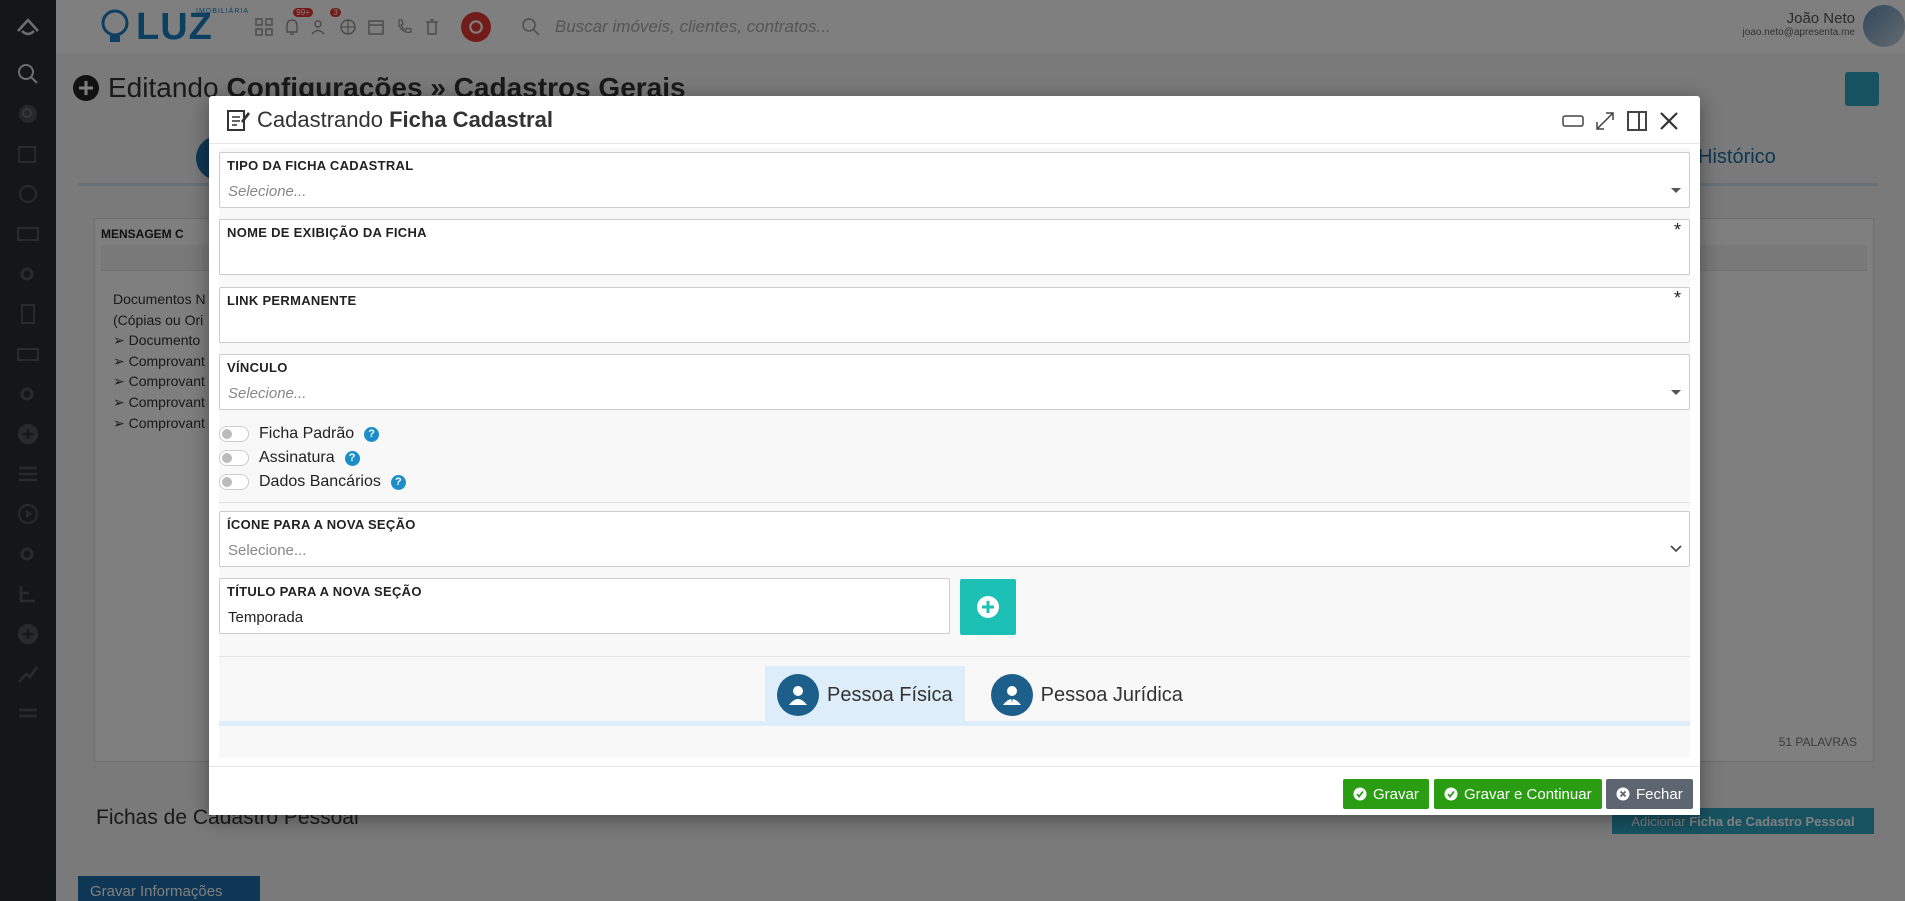 The width and height of the screenshot is (1905, 901). Describe the element at coordinates (954, 723) in the screenshot. I see `tab-content-bar` at that location.